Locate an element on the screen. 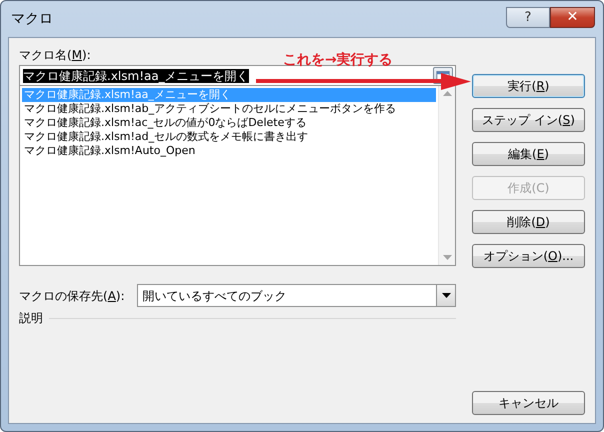 The image size is (604, 432). storage-label: マクロの保存先(A): is located at coordinates (72, 296).